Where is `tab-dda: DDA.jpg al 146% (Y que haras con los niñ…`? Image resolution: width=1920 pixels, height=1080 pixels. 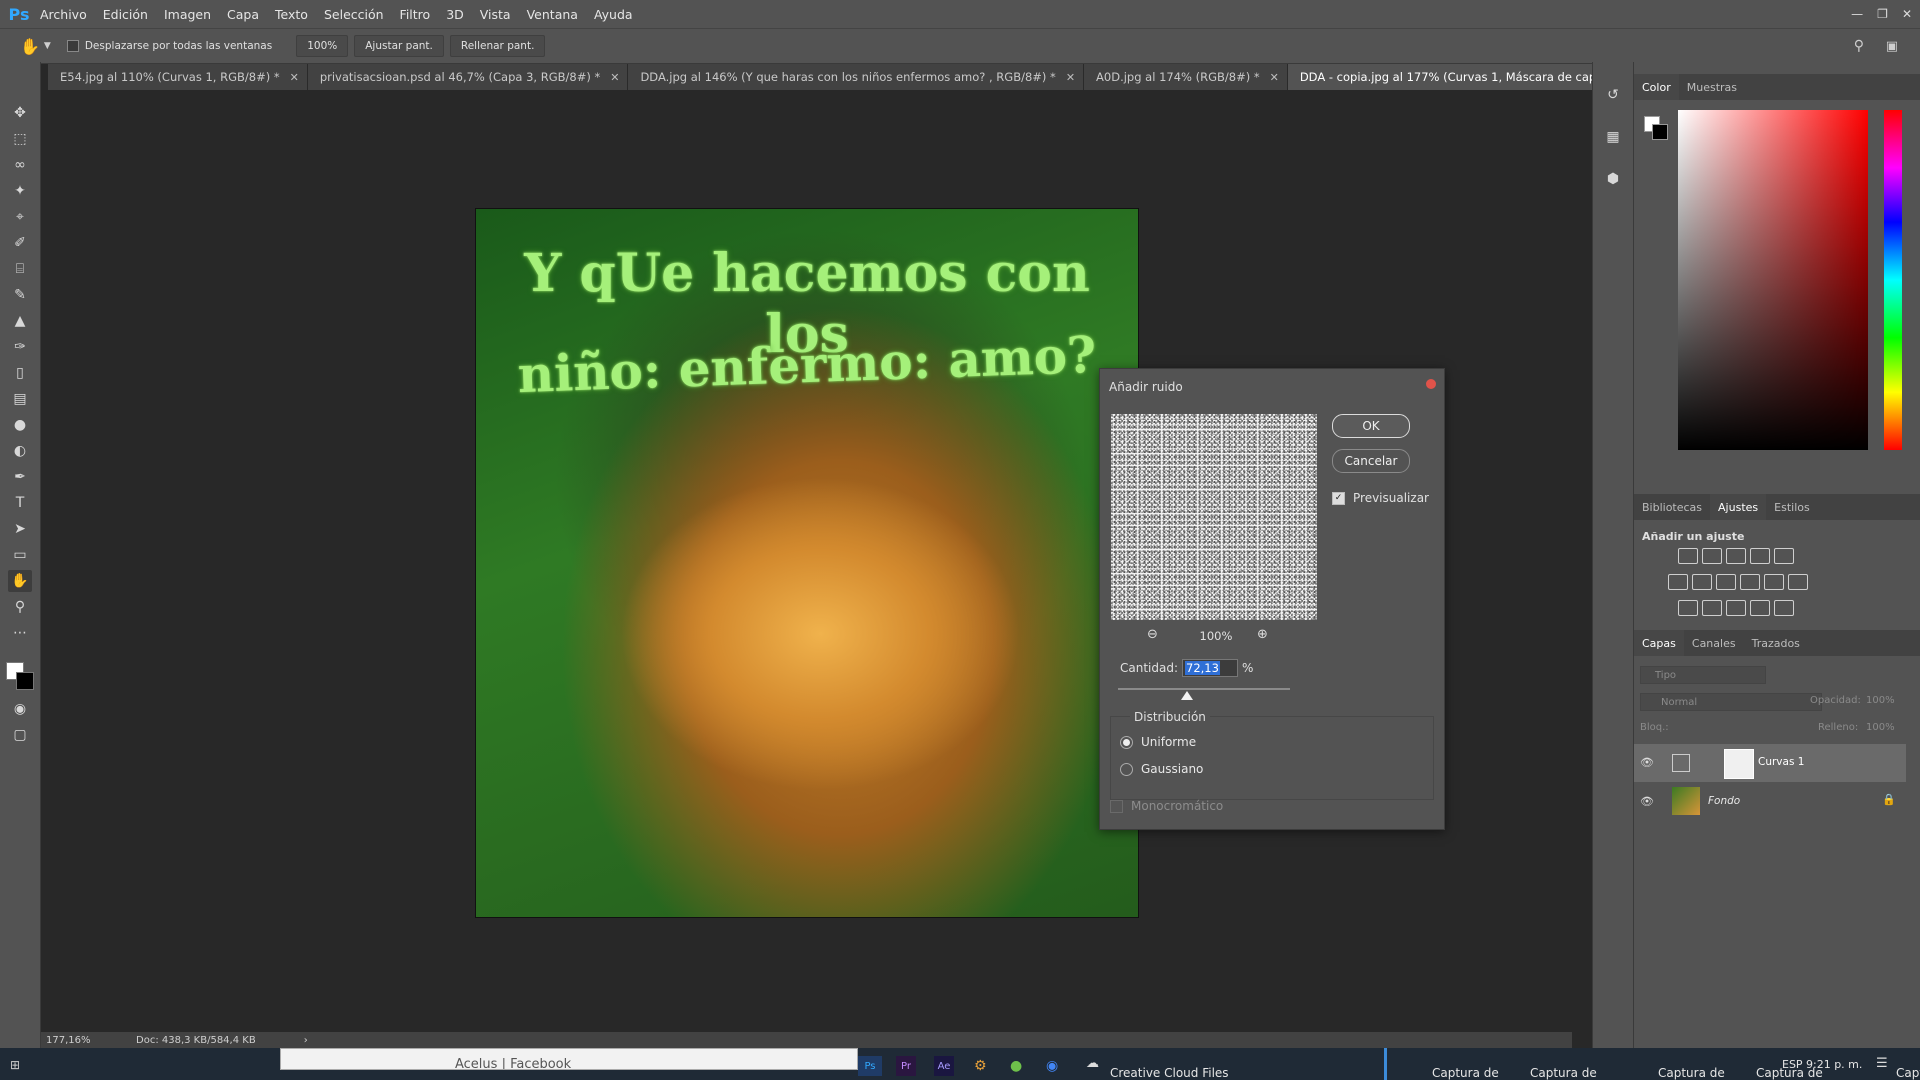 tab-dda: DDA.jpg al 146% (Y que haras con los niñ… is located at coordinates (856, 77).